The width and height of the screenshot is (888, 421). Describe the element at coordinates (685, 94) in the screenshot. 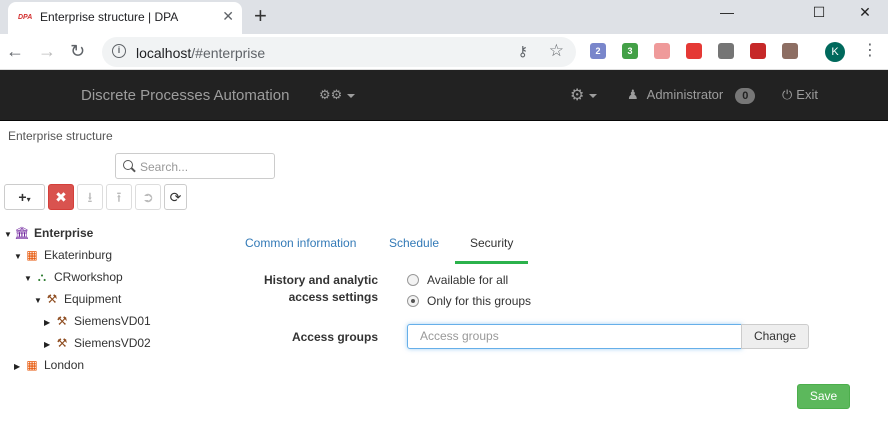

I see `user-name: Administrator` at that location.